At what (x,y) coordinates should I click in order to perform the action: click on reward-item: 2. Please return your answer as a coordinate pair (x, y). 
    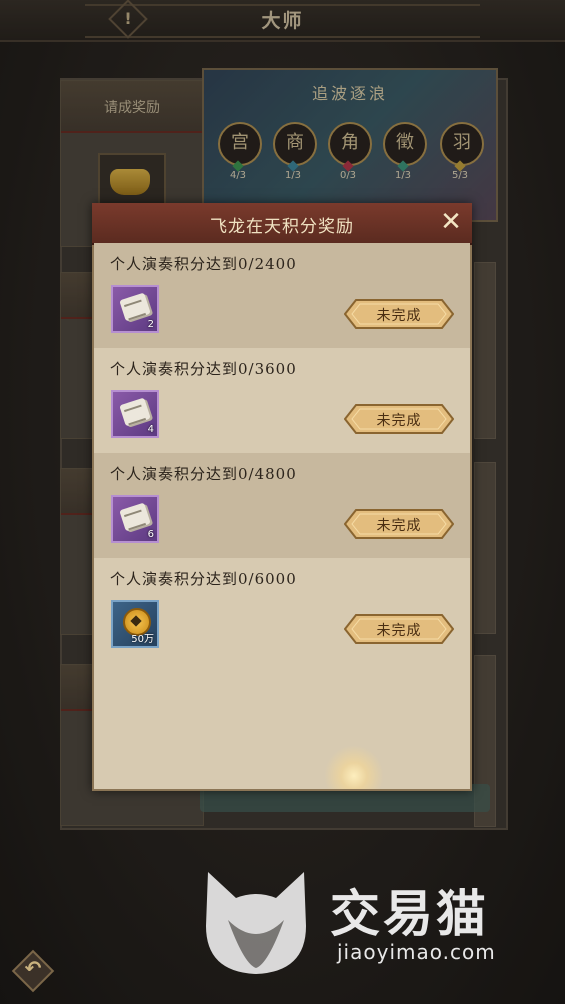
    Looking at the image, I should click on (135, 309).